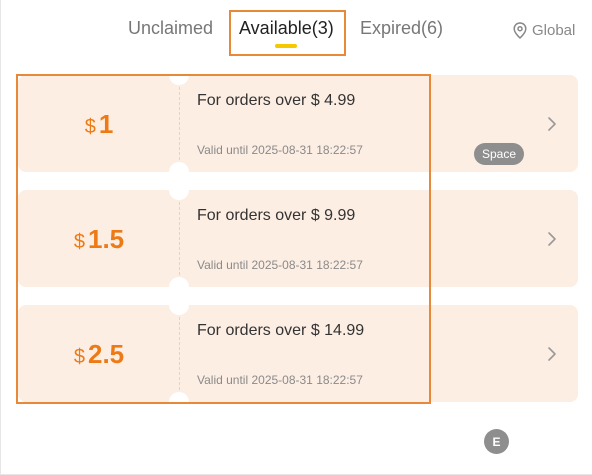 The height and width of the screenshot is (475, 592). What do you see at coordinates (496, 441) in the screenshot?
I see `e-key-hint: E` at bounding box center [496, 441].